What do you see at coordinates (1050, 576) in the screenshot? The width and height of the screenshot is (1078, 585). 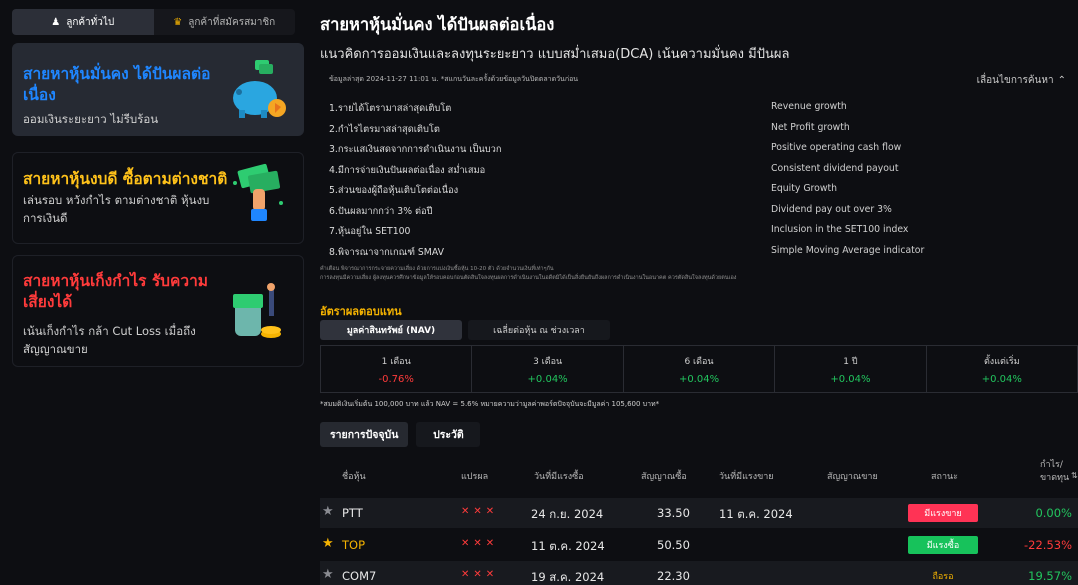 I see `profit-value: 19.57%` at bounding box center [1050, 576].